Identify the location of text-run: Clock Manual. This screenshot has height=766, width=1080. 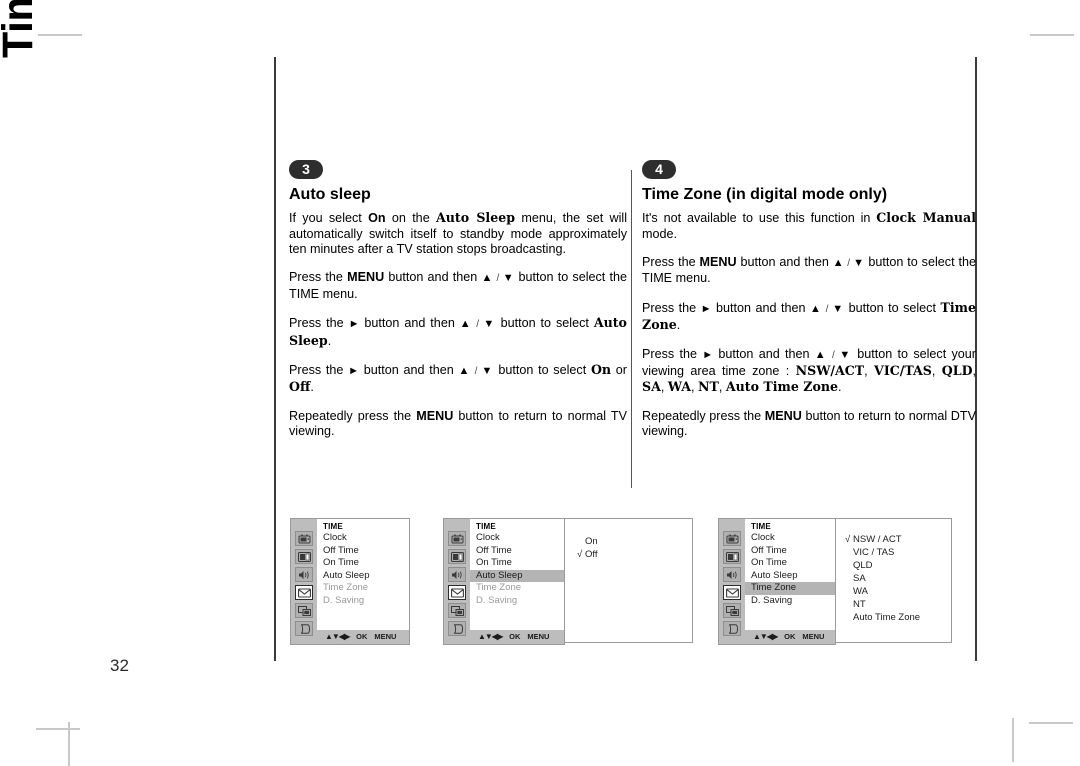
(926, 218).